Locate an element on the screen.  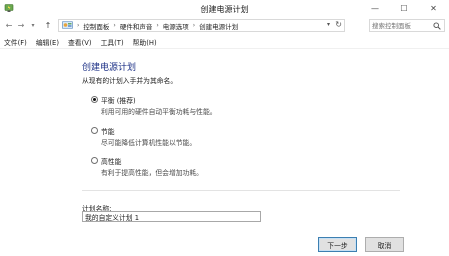
refresh-button: ↻ is located at coordinates (338, 24).